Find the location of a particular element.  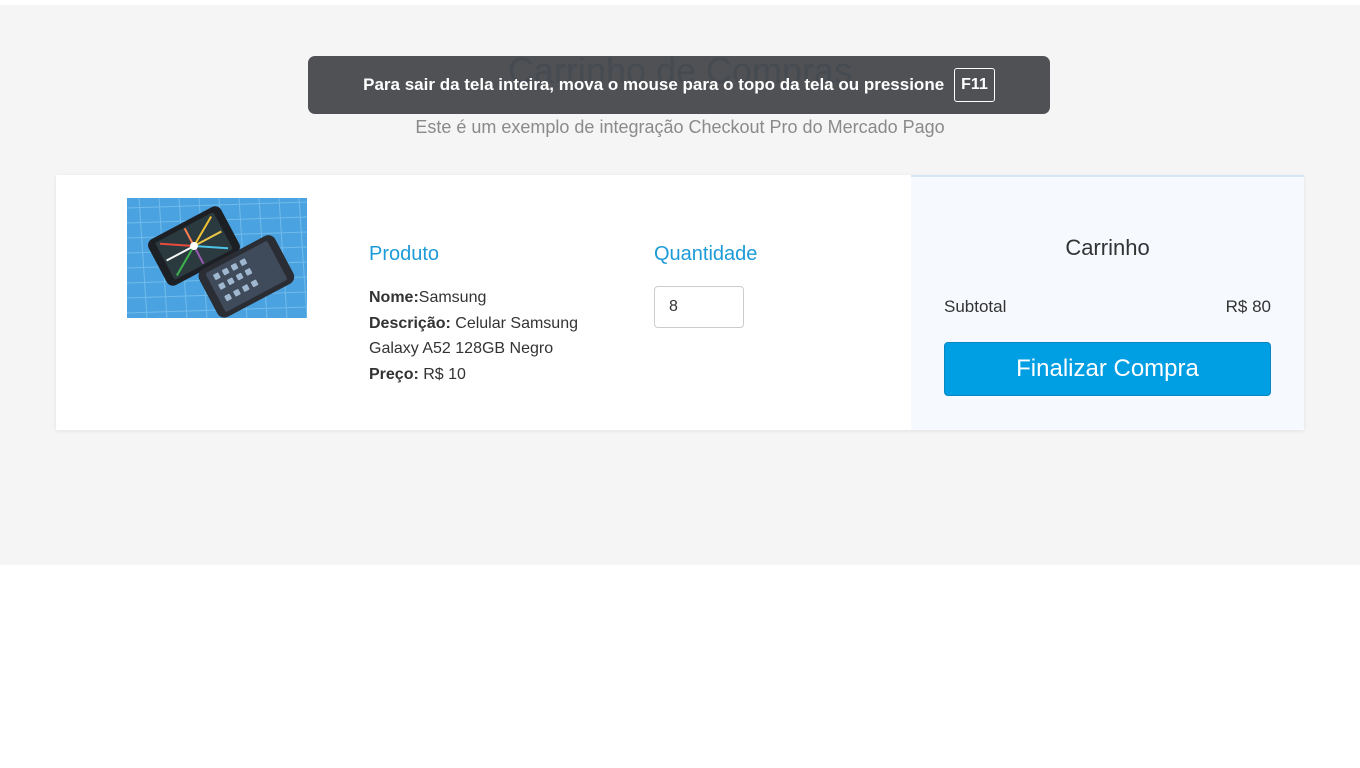

product-name-value: Samsung is located at coordinates (452, 297).